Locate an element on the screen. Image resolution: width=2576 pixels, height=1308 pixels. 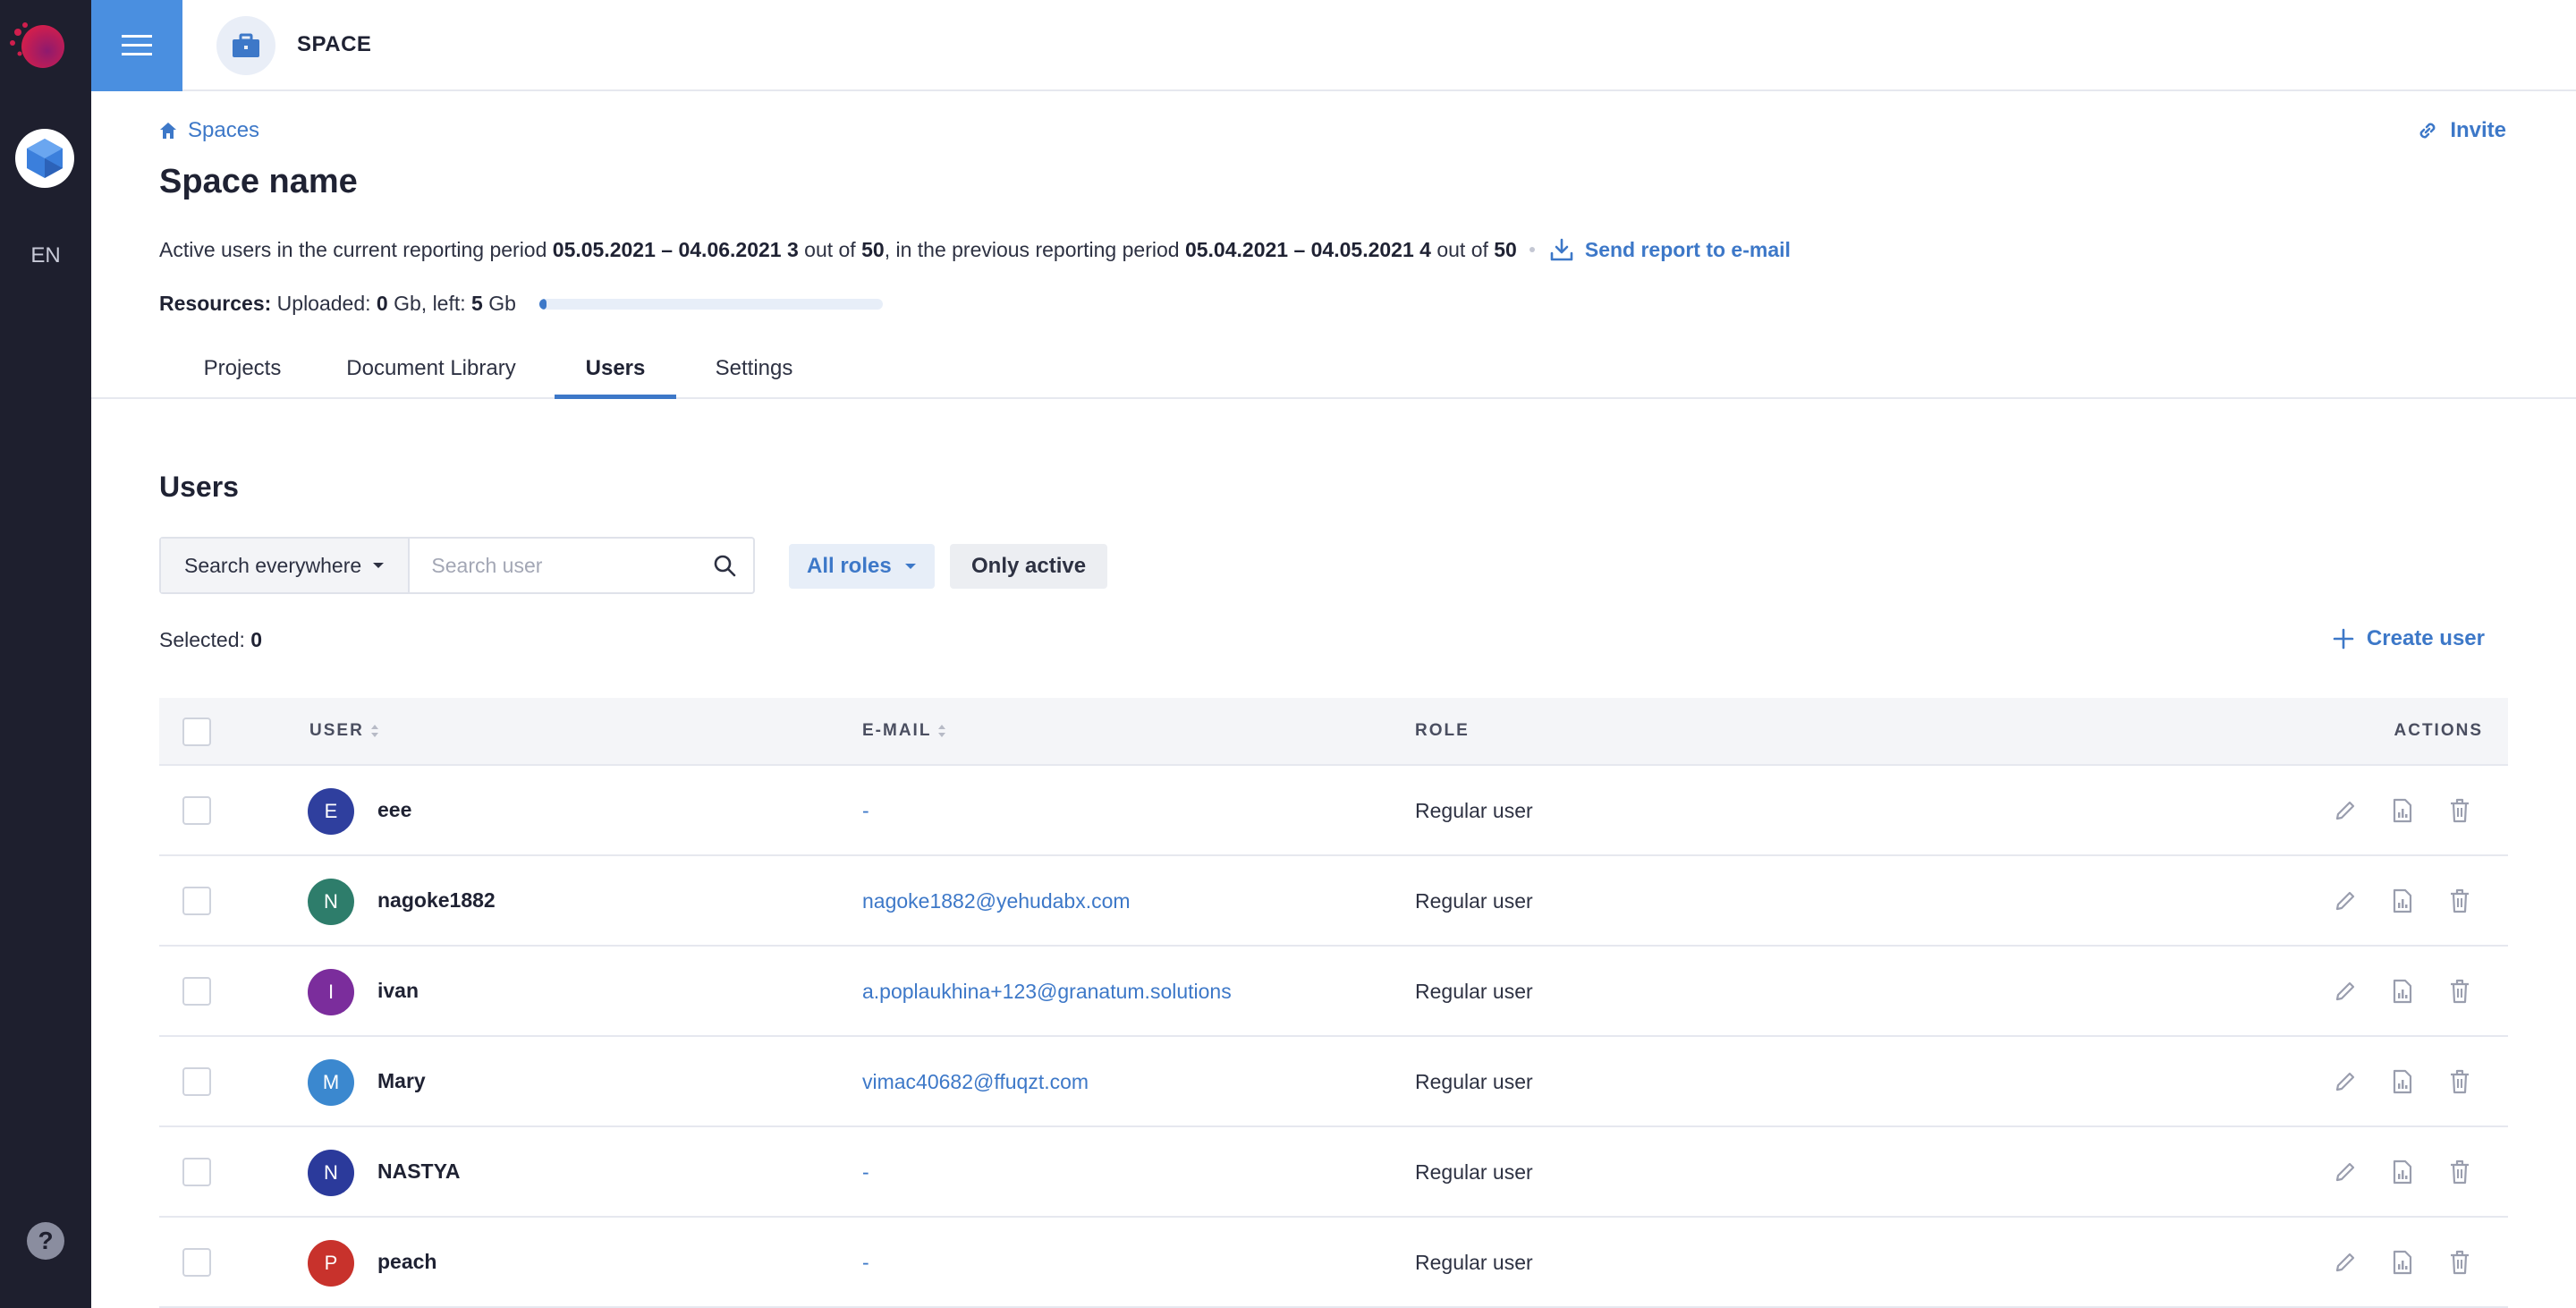
page-title: Space name is located at coordinates (258, 181).